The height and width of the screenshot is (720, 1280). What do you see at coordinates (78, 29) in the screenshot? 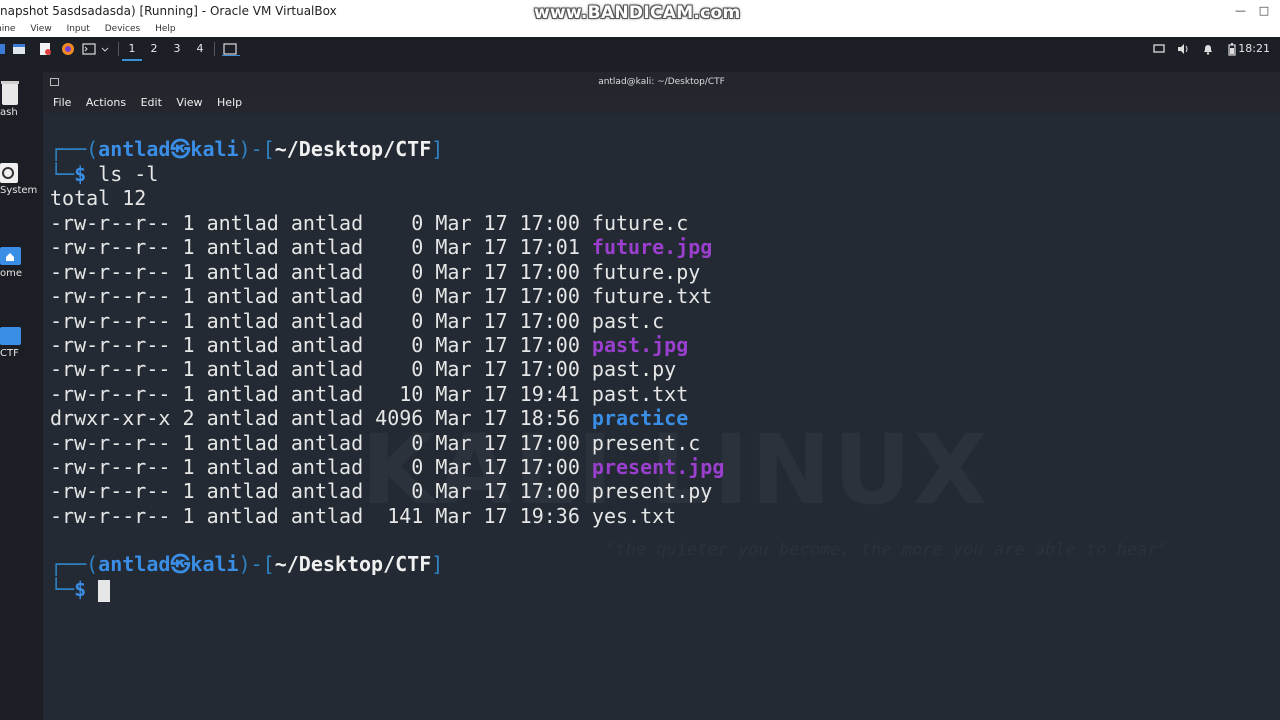
I see `host-menu-input: Input` at bounding box center [78, 29].